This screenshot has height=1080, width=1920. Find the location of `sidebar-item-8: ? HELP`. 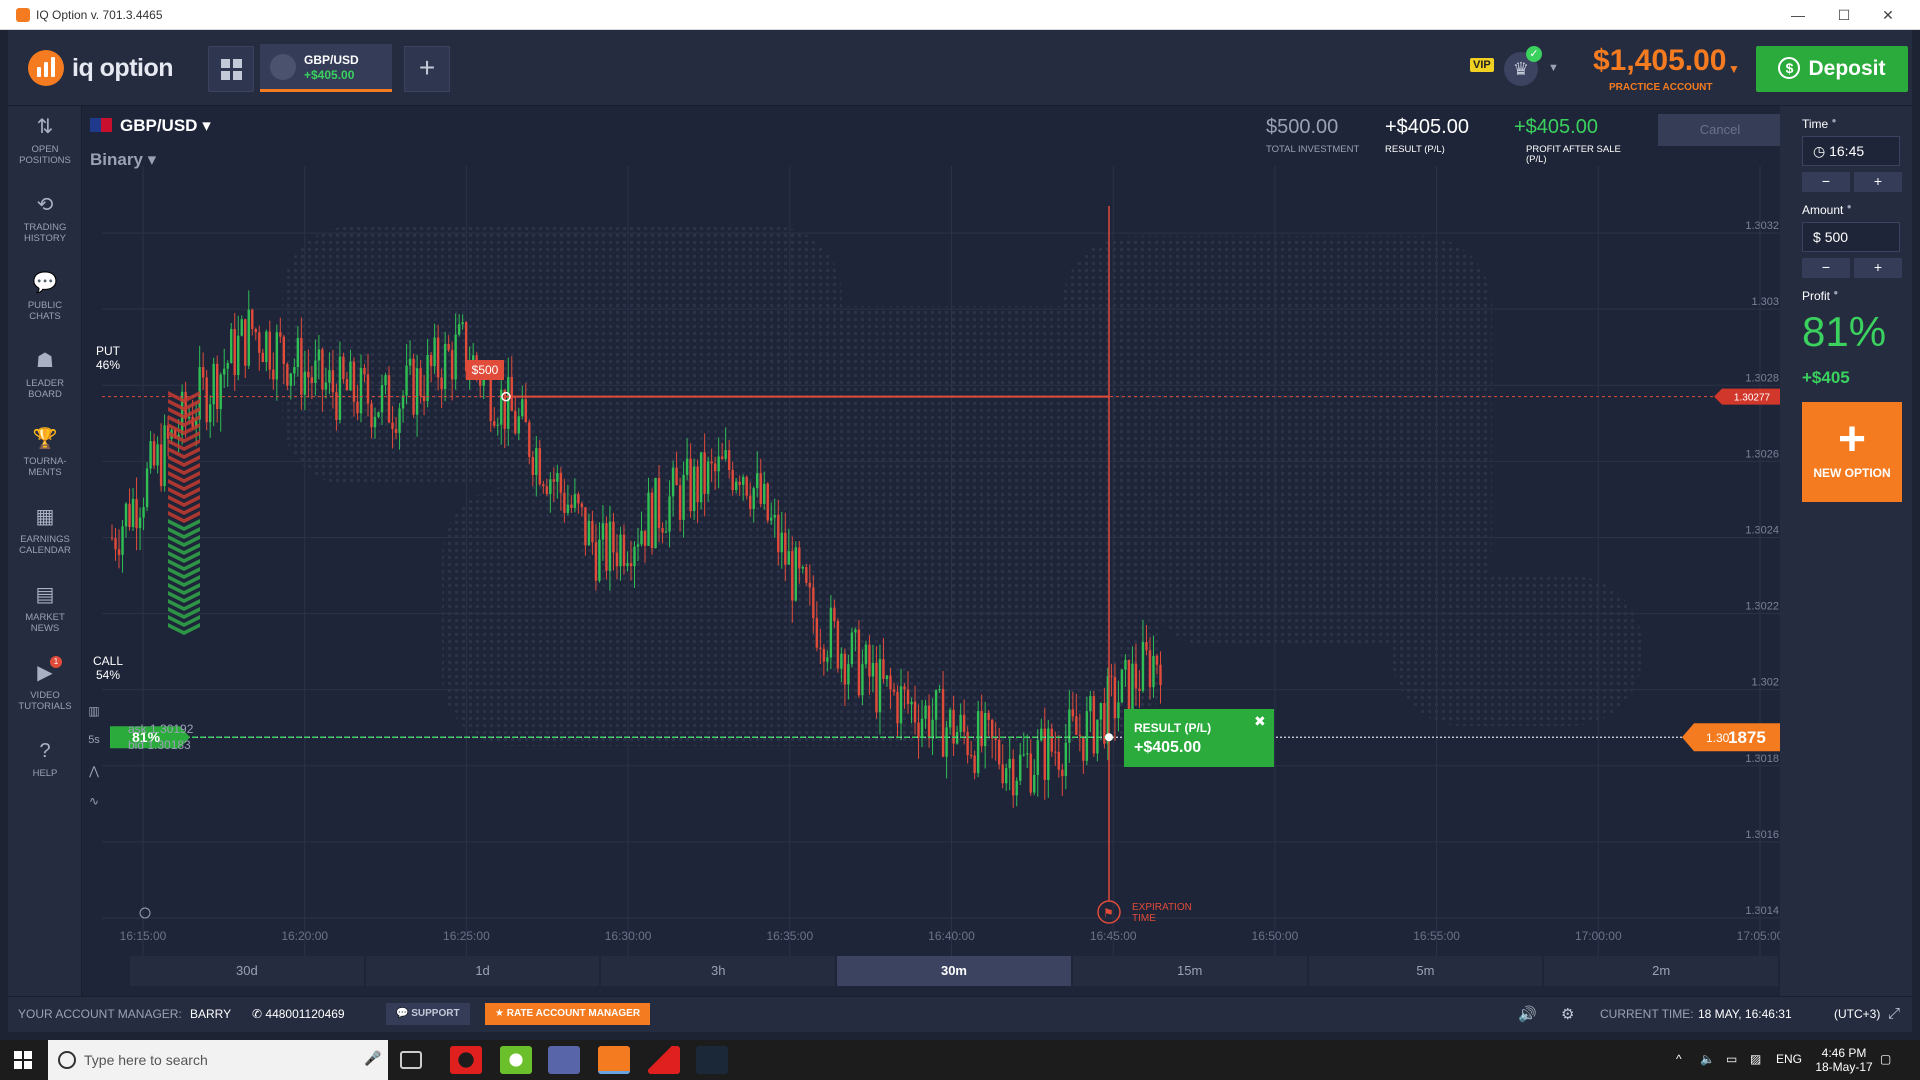

sidebar-item-8: ? HELP is located at coordinates (45, 758).